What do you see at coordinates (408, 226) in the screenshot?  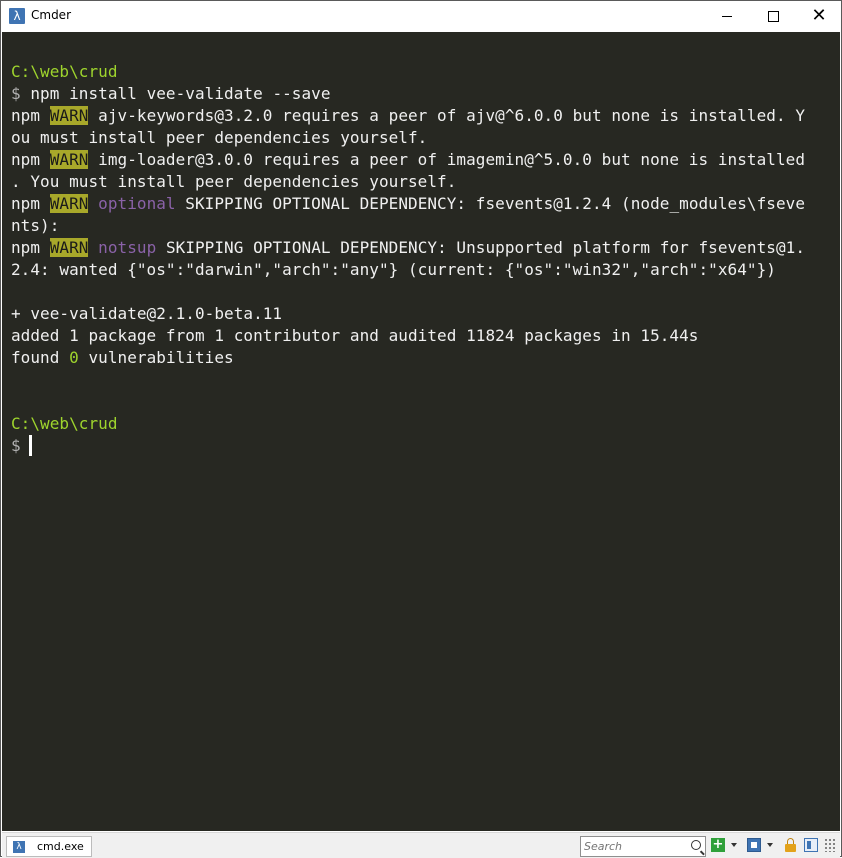 I see `terminal-line: nts):` at bounding box center [408, 226].